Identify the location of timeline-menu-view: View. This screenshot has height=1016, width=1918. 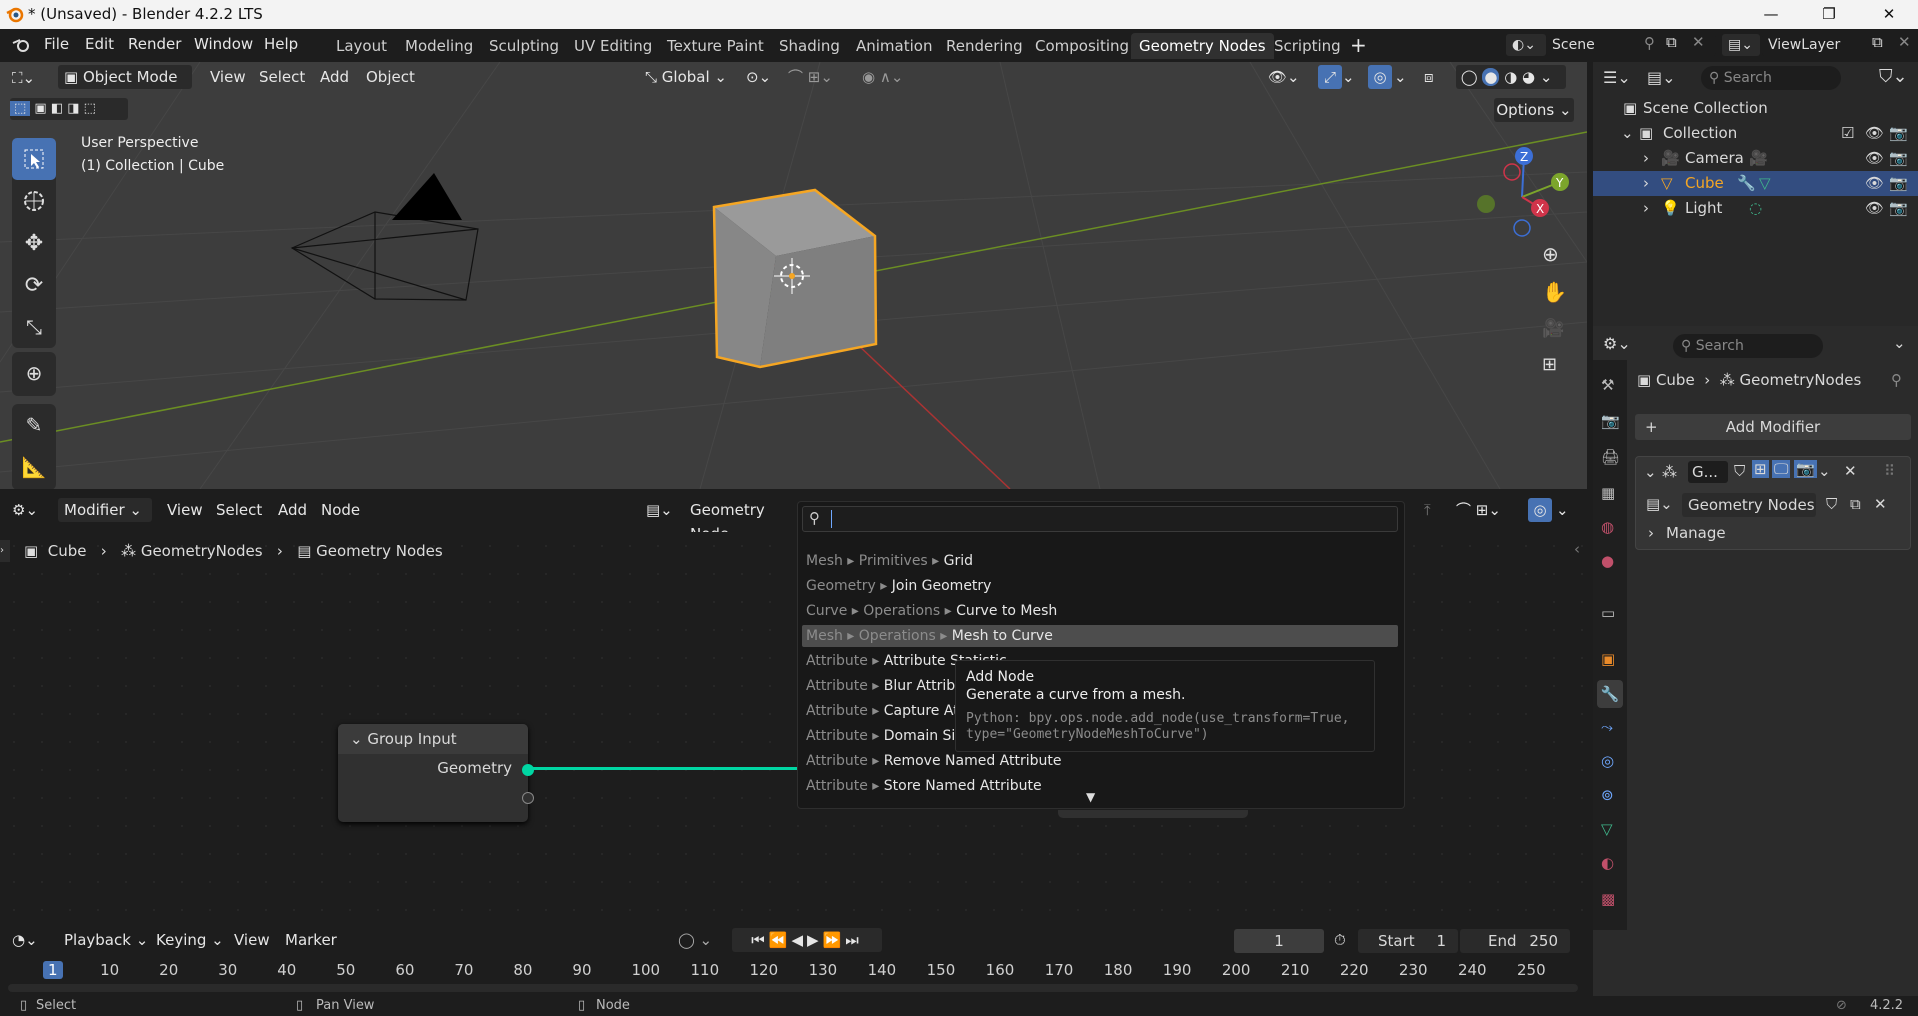
(252, 940).